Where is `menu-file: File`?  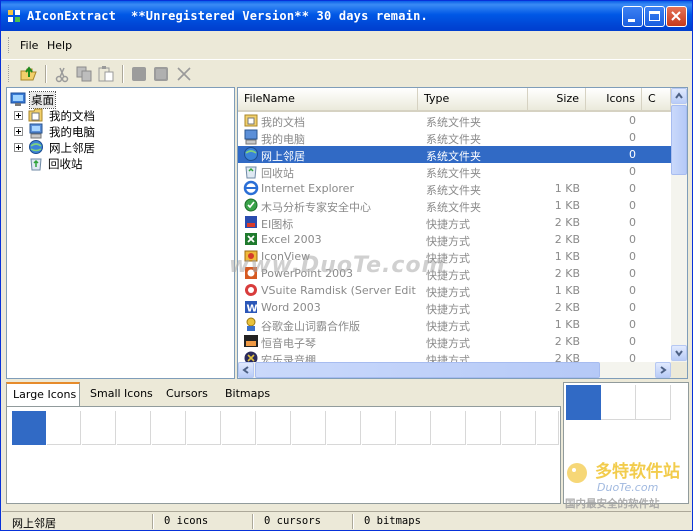
menu-file: File is located at coordinates (29, 45).